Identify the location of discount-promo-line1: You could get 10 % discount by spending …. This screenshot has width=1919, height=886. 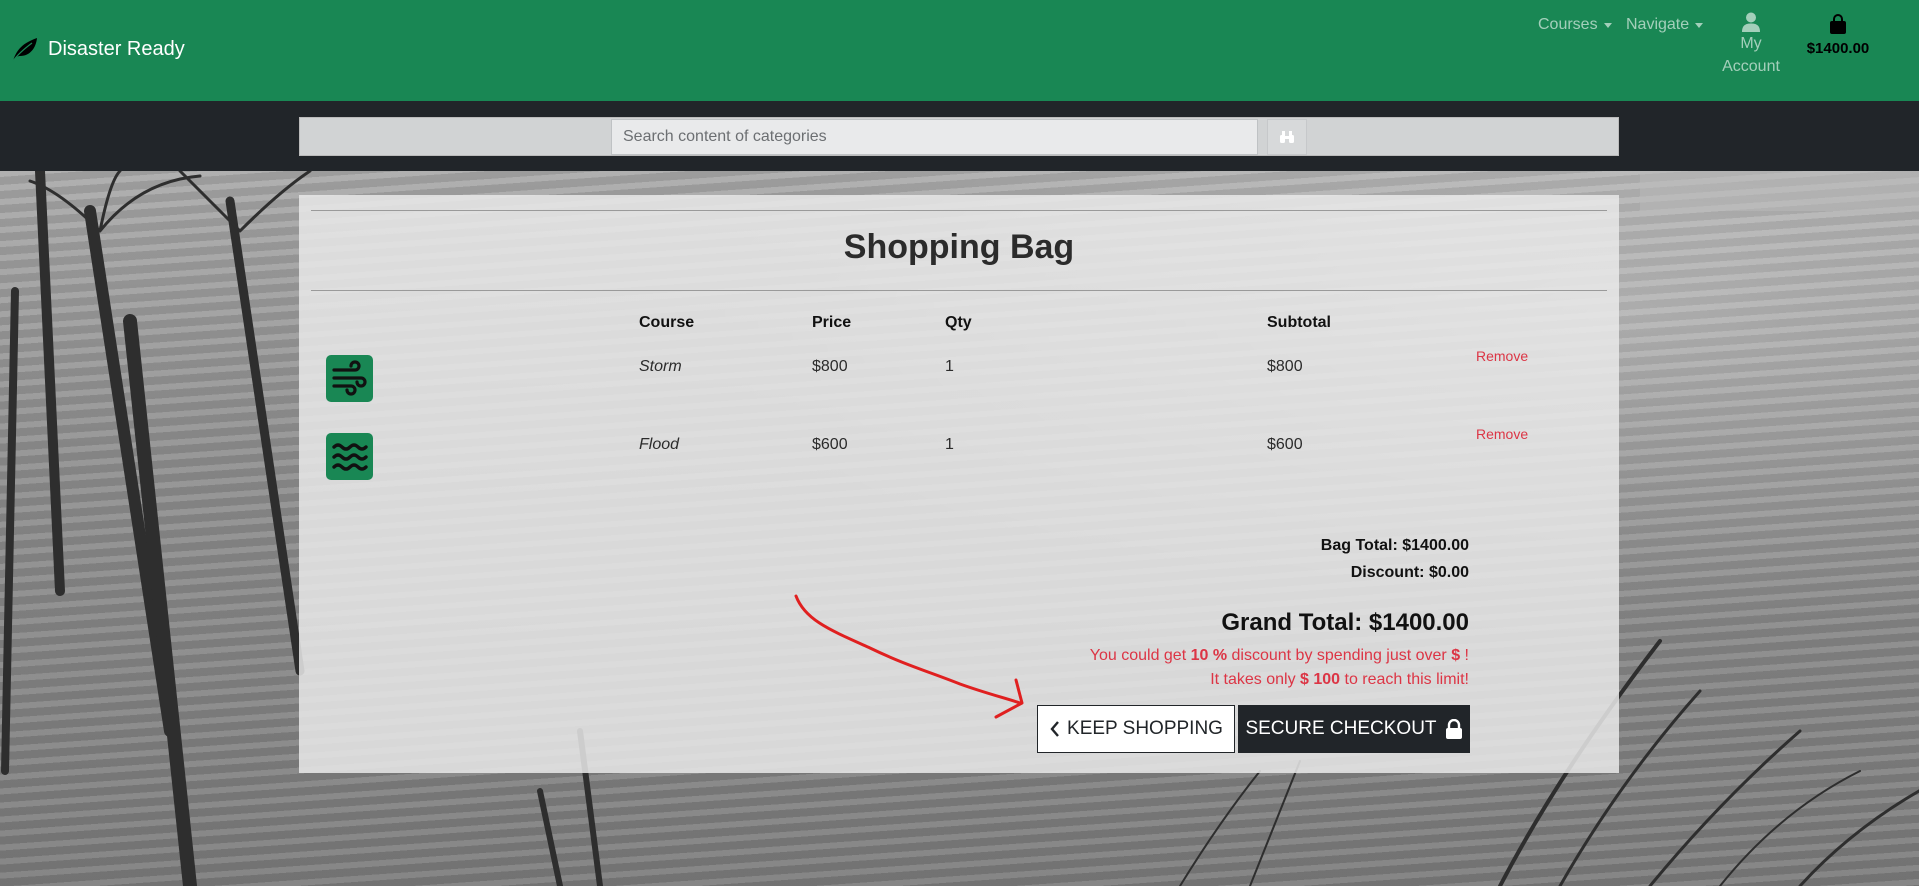
(1279, 656).